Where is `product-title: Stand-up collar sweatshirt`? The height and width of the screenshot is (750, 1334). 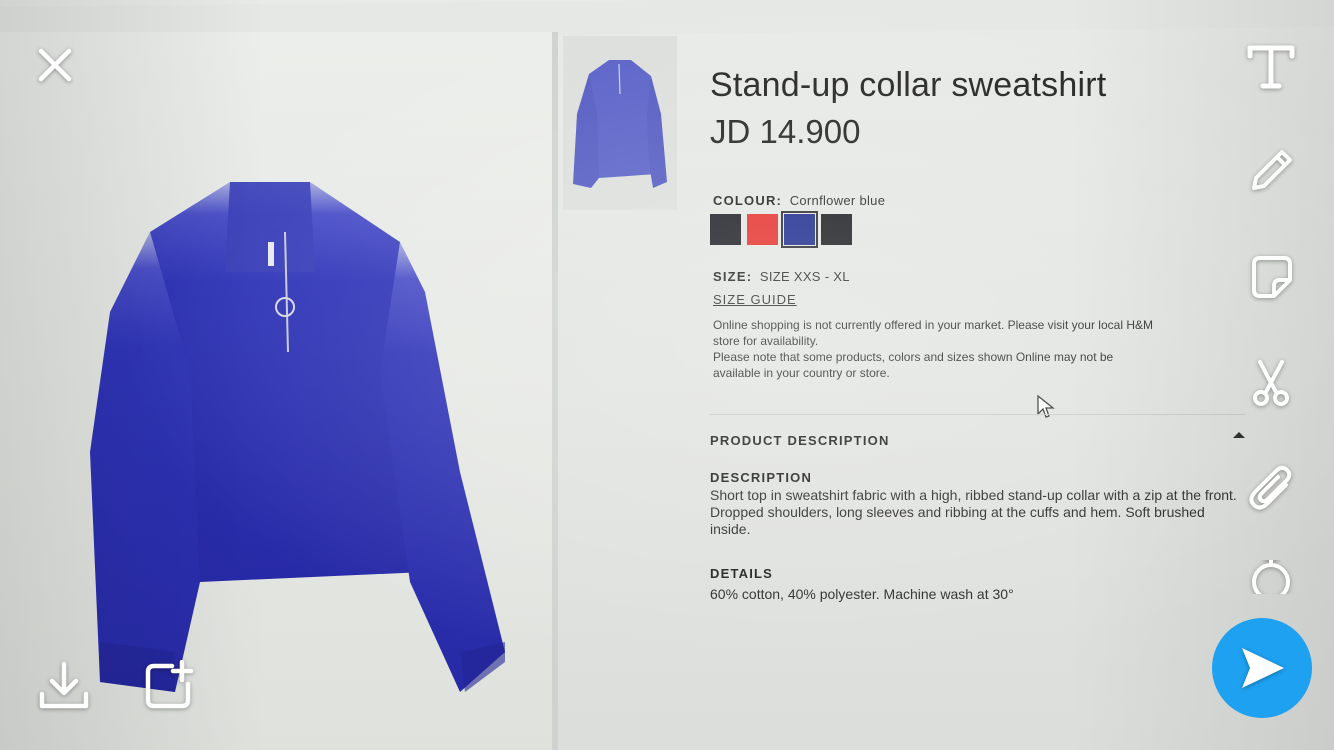
product-title: Stand-up collar sweatshirt is located at coordinates (908, 85).